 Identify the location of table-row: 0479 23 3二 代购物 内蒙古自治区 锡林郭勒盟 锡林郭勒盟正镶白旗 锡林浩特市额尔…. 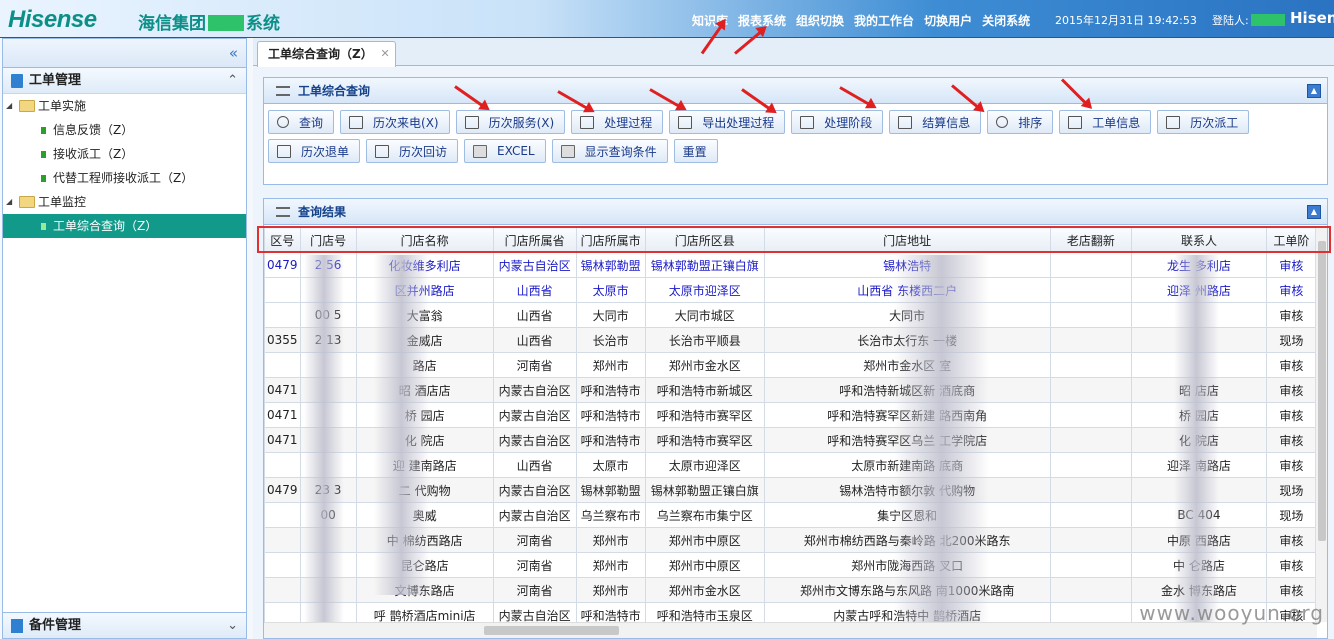
(790, 490).